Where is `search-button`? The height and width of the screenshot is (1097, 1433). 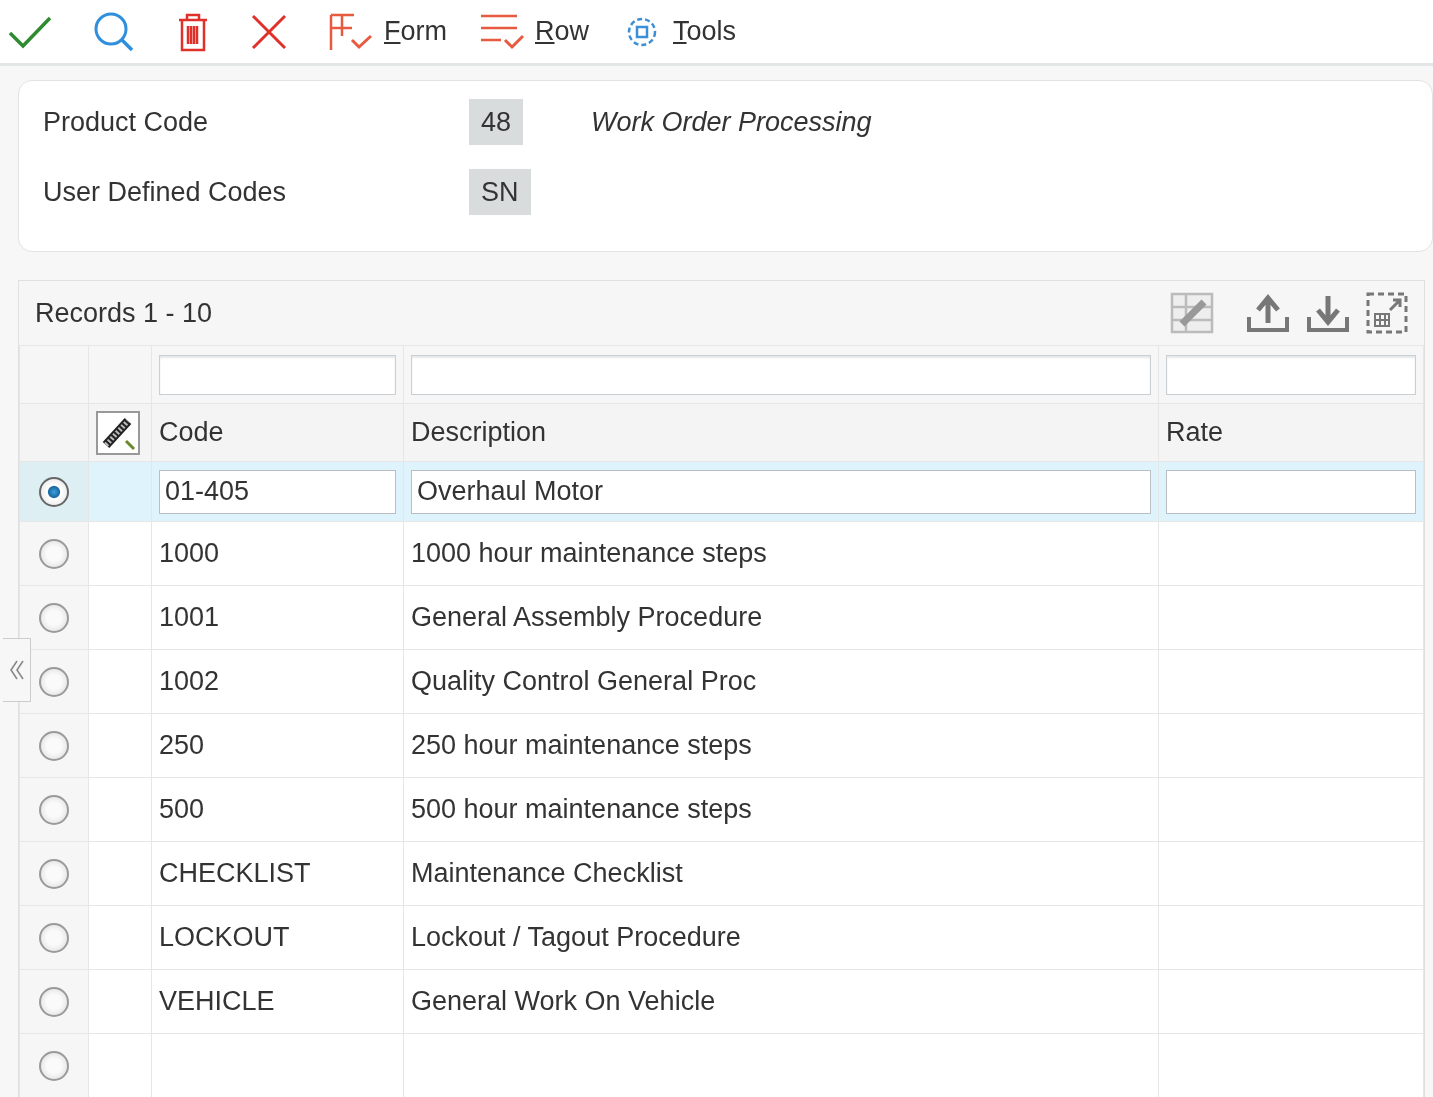 search-button is located at coordinates (114, 31).